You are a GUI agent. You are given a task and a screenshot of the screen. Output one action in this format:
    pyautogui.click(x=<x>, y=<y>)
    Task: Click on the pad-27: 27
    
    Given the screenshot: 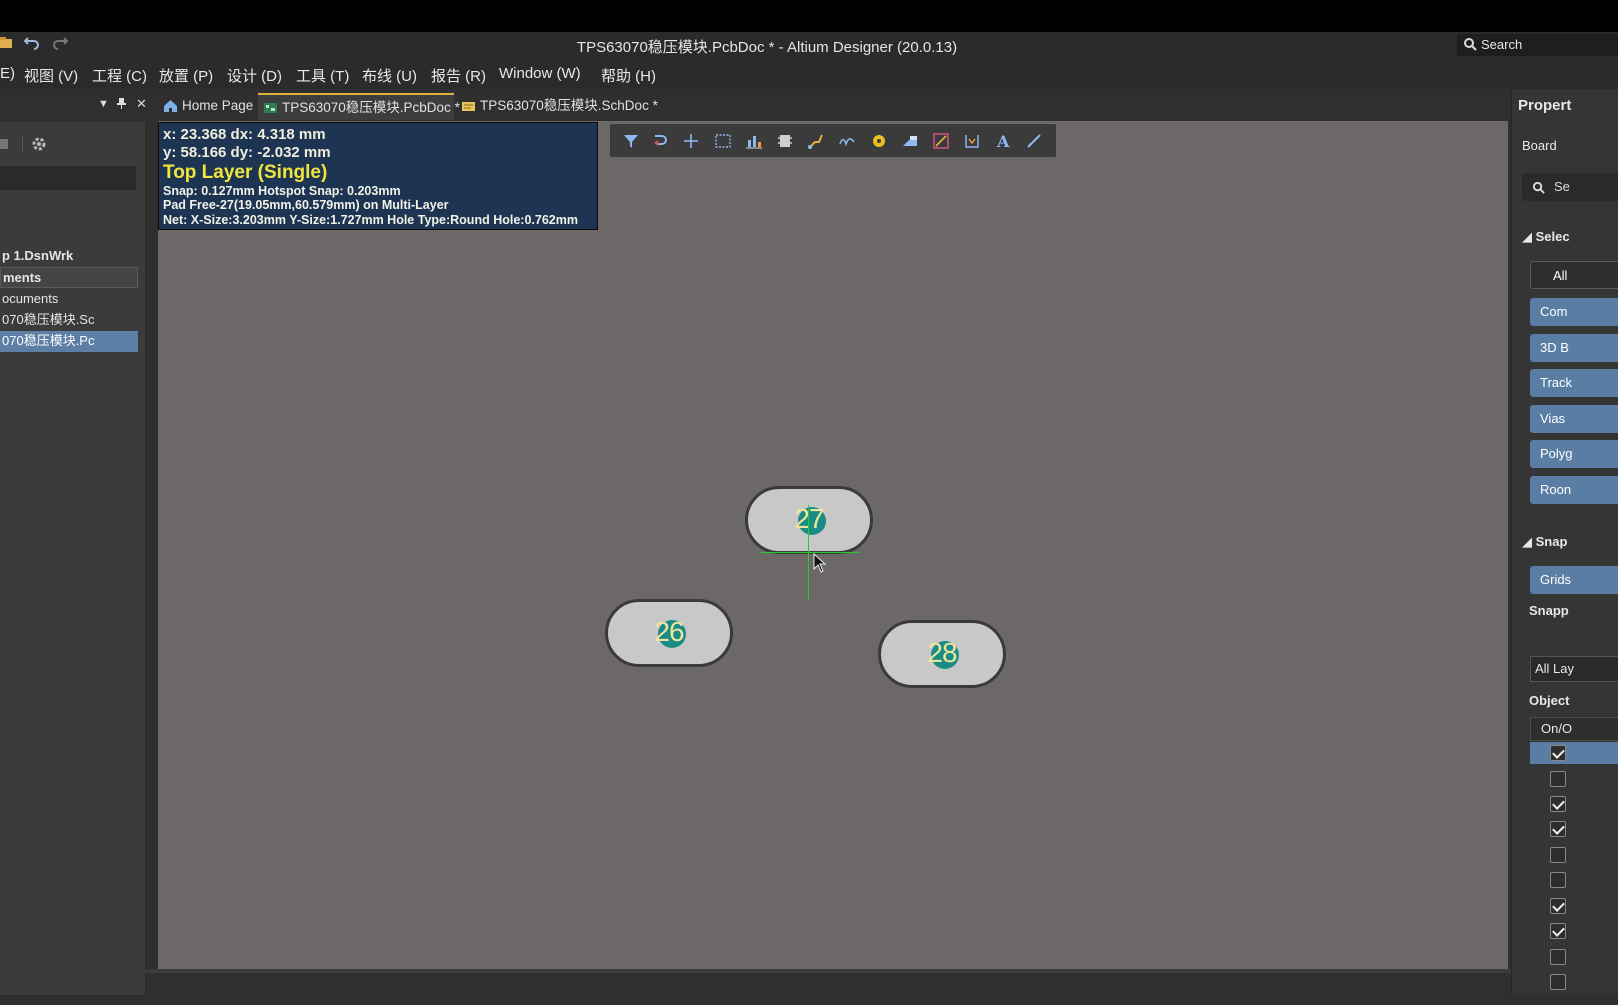 What is the action you would take?
    pyautogui.click(x=809, y=520)
    